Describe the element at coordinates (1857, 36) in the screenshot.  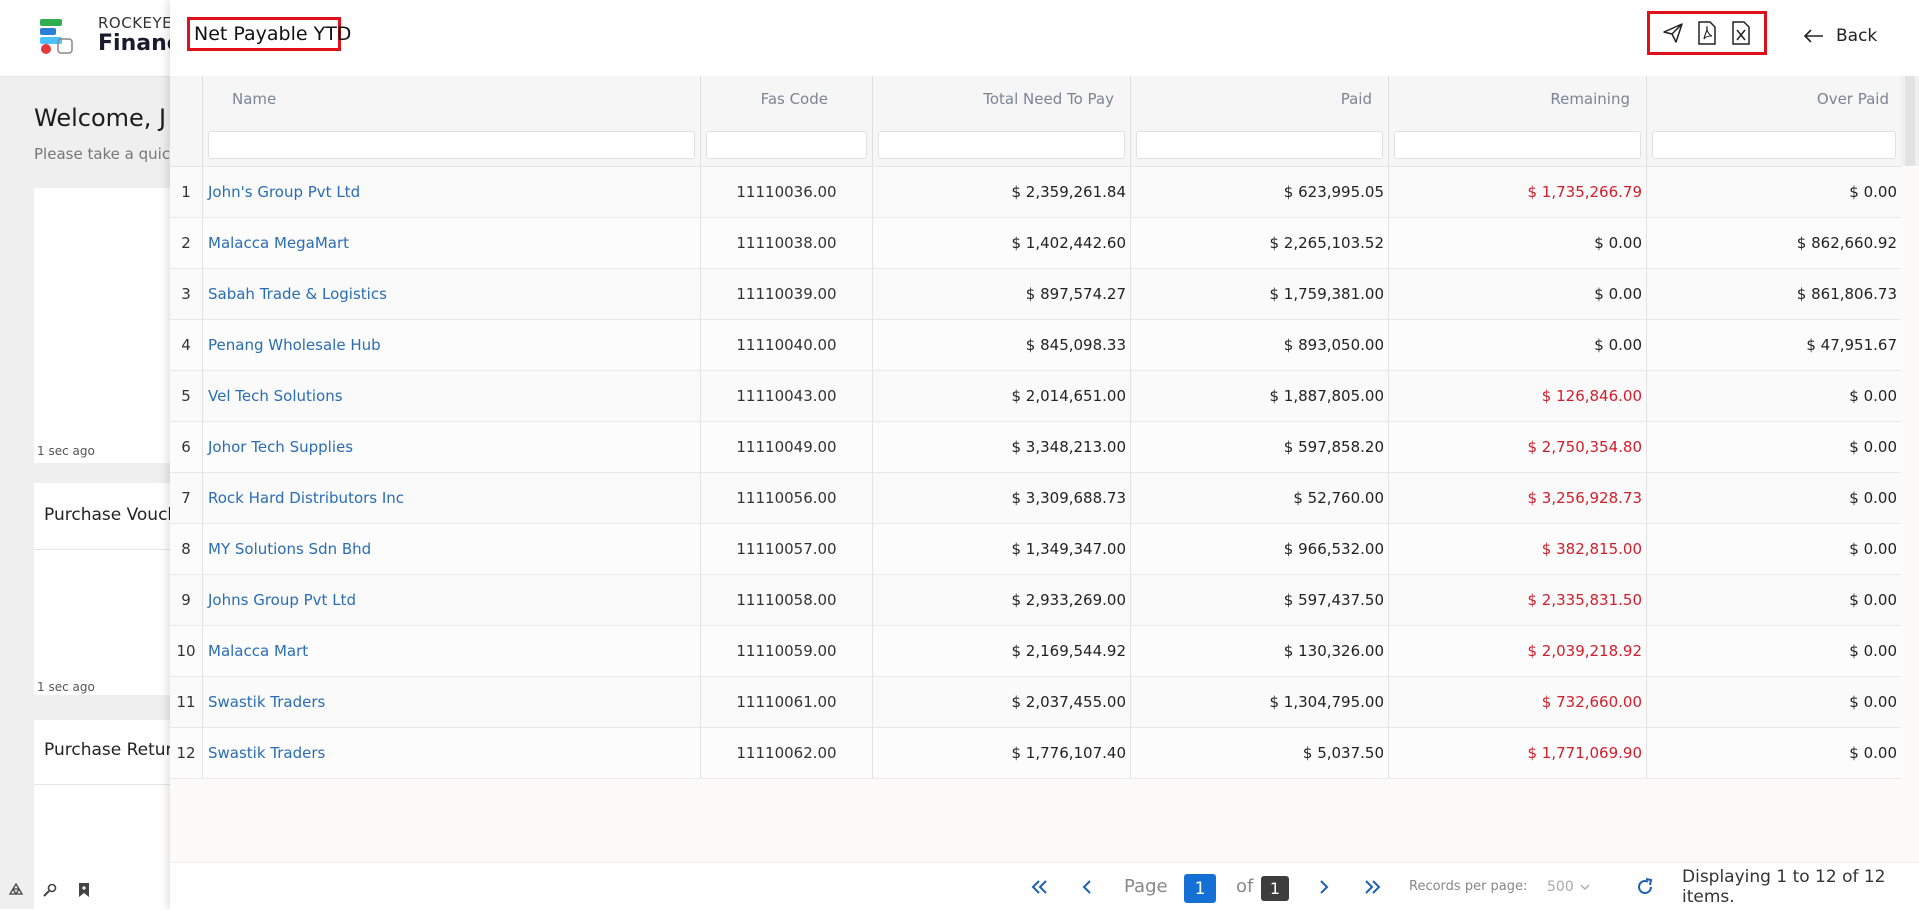
I see `back-label: Back` at that location.